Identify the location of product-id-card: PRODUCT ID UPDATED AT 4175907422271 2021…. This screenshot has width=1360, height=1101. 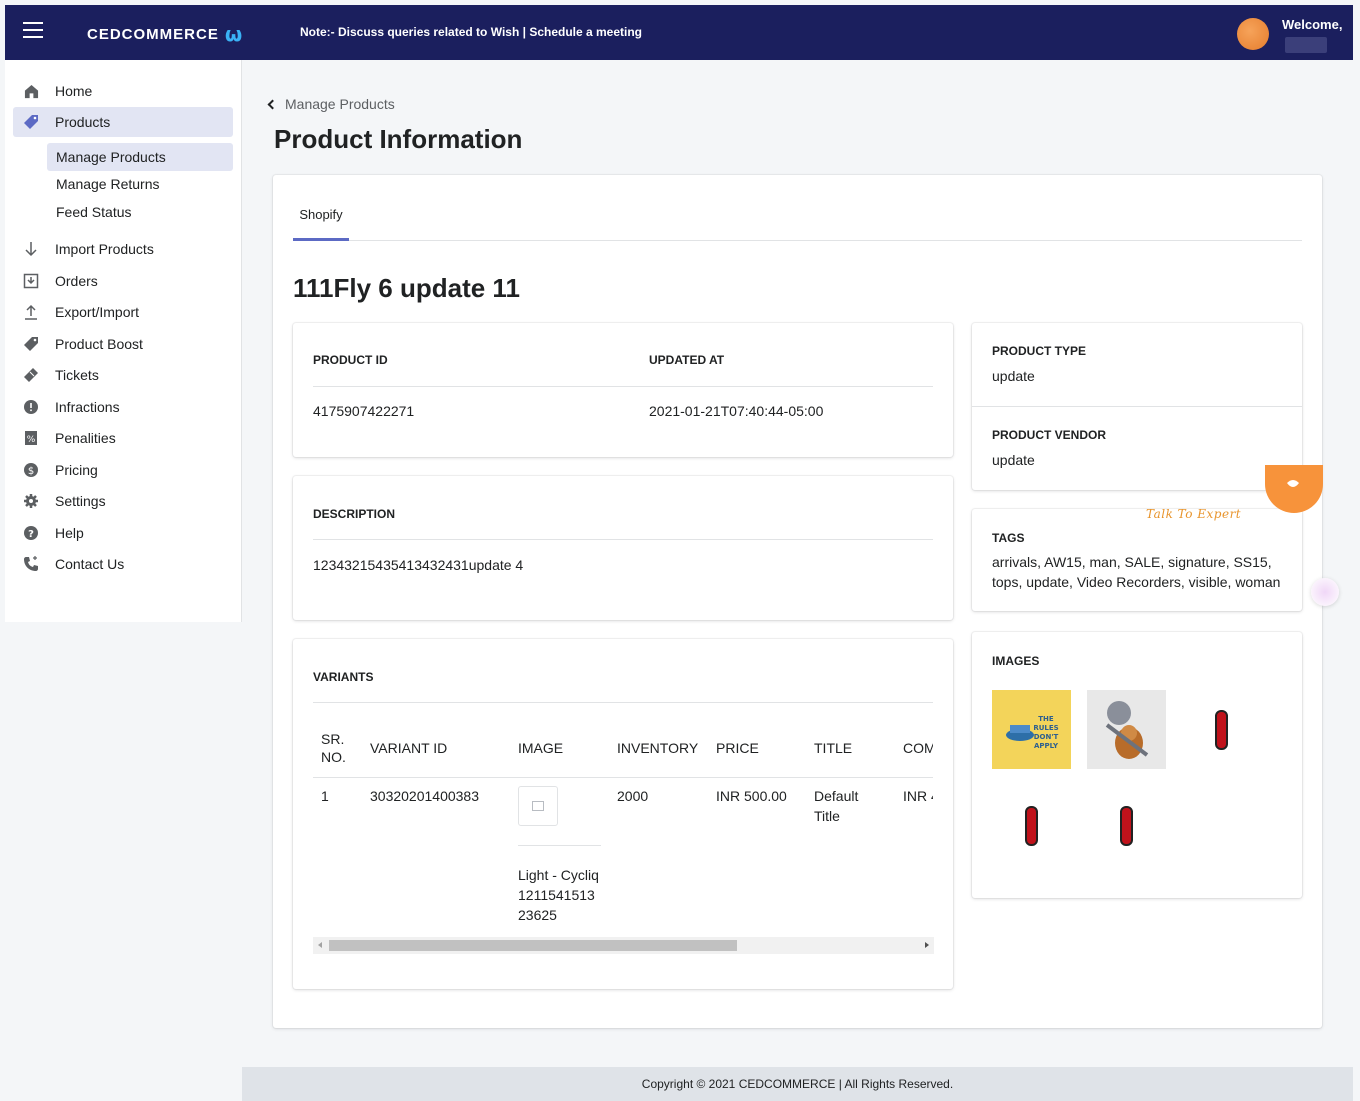
(623, 390).